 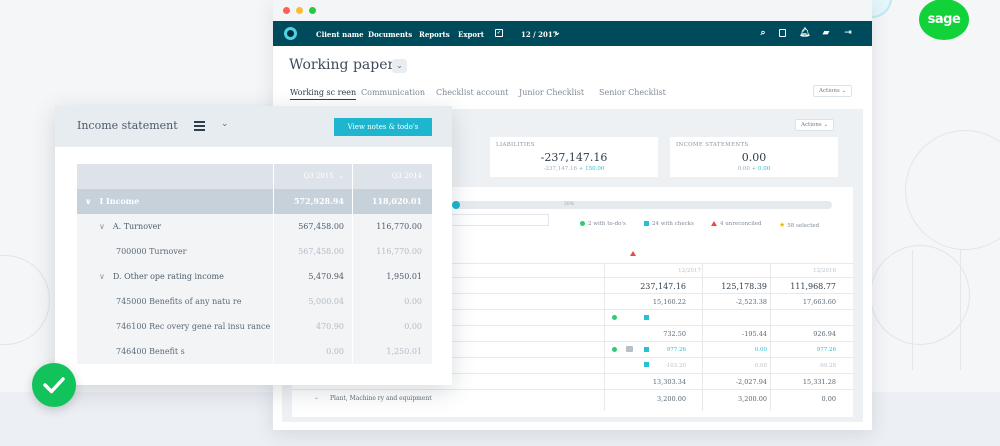 I want to click on header-spacer, so click(x=175, y=176).